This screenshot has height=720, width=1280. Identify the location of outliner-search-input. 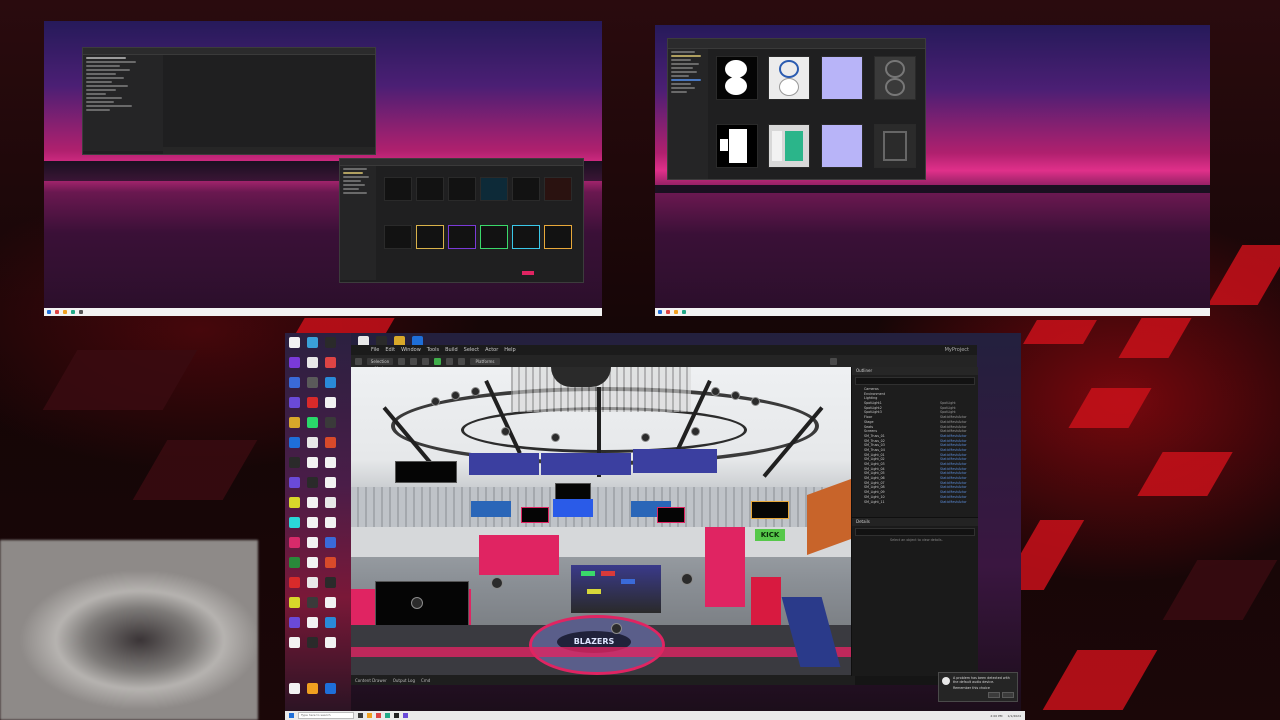
(915, 381).